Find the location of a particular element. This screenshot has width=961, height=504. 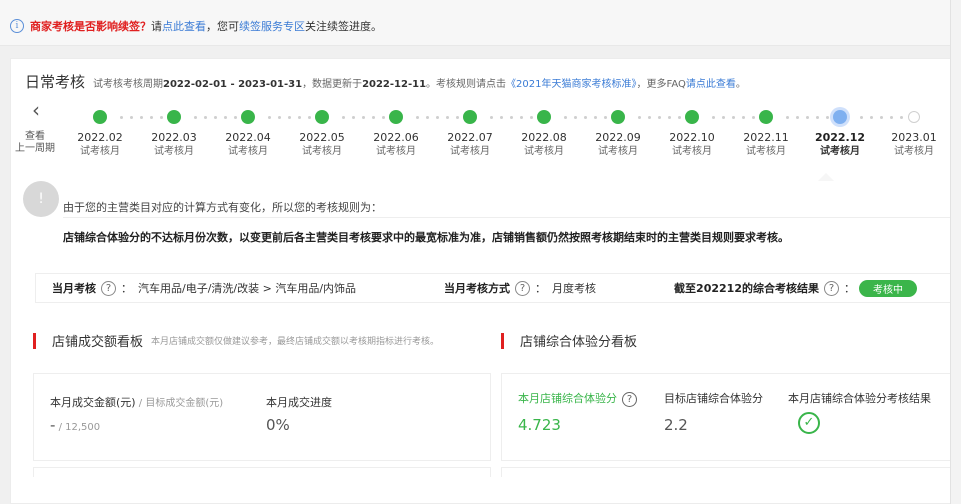

target-score-label: 目标店铺综合体验分 is located at coordinates (713, 398).